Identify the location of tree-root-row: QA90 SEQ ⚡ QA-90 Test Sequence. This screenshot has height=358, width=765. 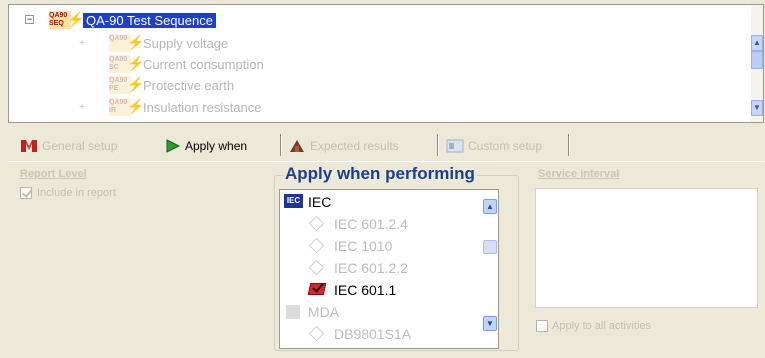
(132, 20).